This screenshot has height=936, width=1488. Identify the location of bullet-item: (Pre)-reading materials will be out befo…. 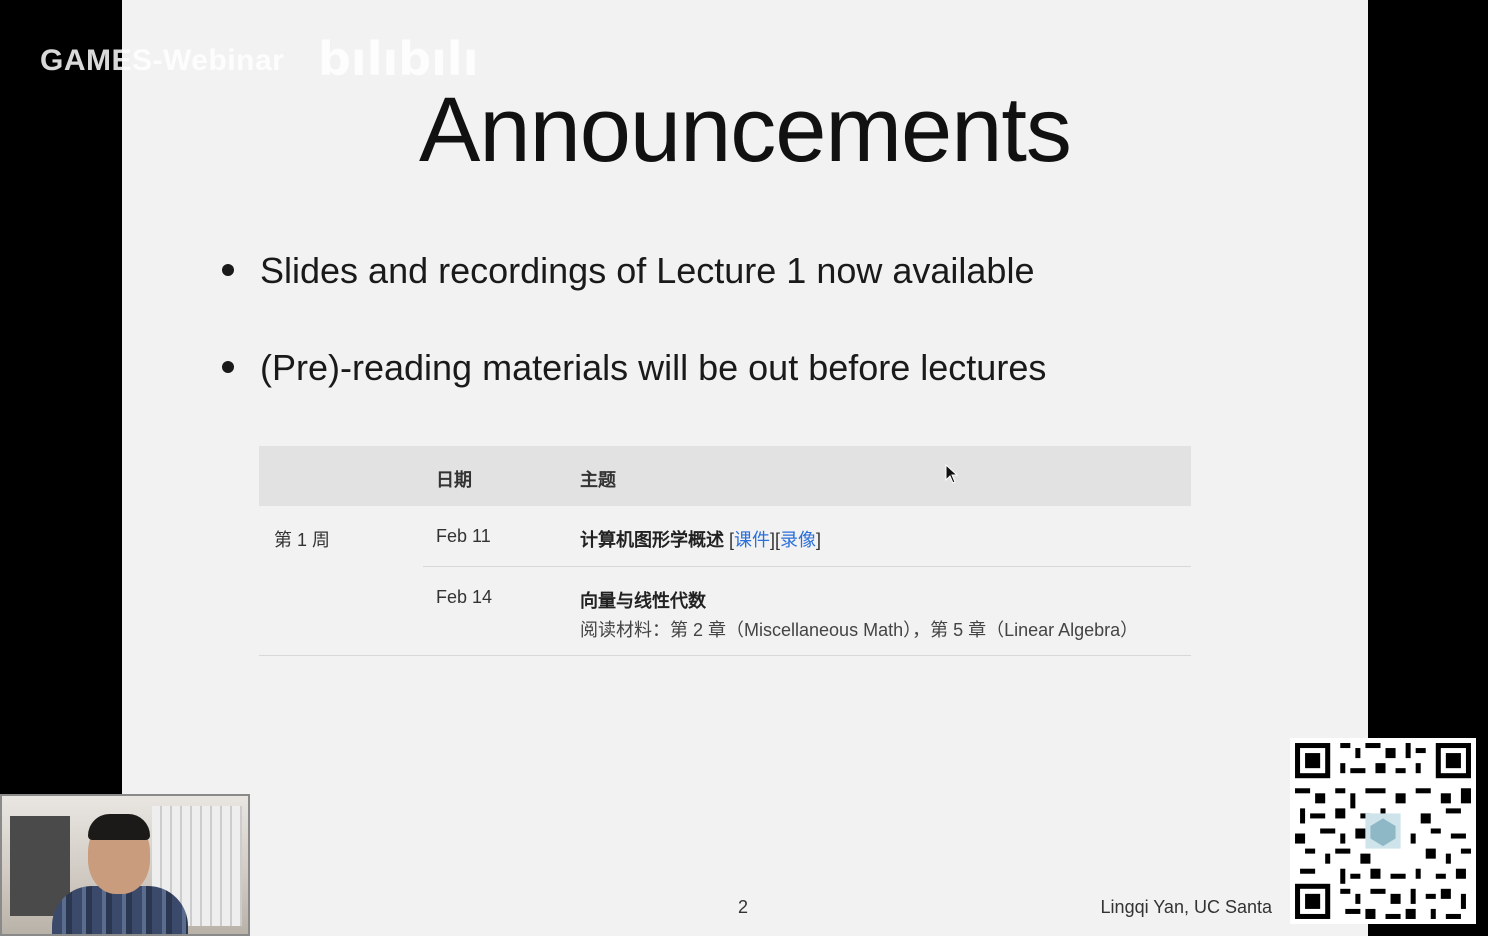
(632, 391).